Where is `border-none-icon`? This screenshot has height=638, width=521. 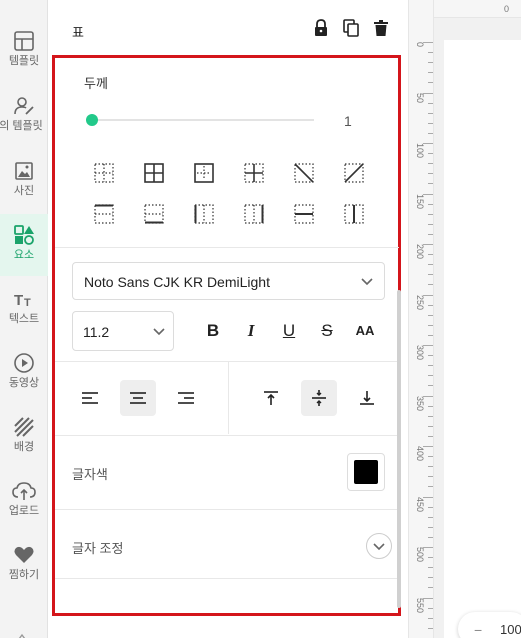 border-none-icon is located at coordinates (104, 173).